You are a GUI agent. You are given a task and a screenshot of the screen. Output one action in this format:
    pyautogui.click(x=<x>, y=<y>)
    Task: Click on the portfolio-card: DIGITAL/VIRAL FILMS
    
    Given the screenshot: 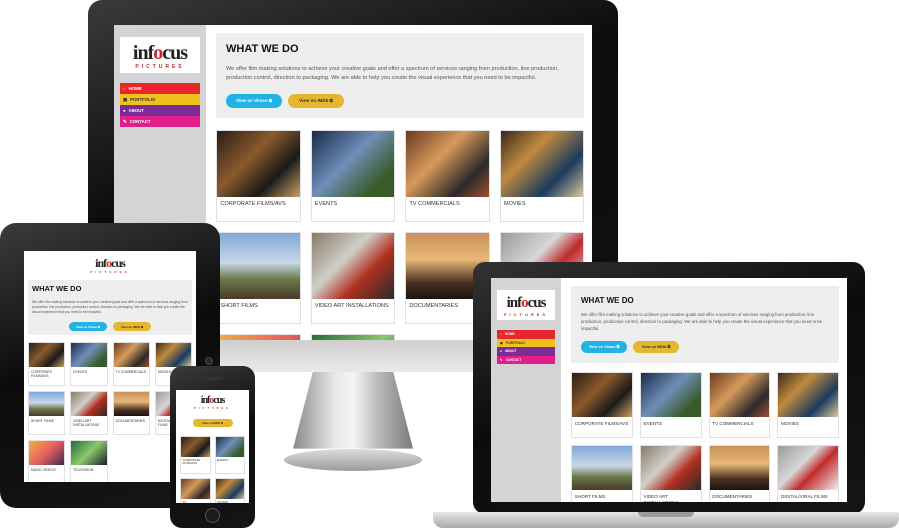 What is the action you would take?
    pyautogui.click(x=808, y=473)
    